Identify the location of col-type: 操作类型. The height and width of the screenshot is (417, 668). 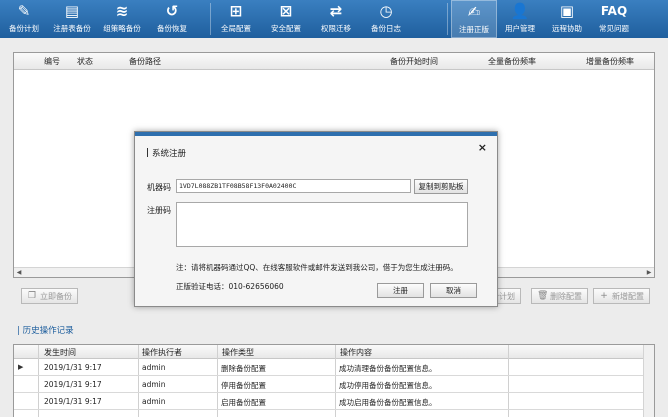
(238, 352).